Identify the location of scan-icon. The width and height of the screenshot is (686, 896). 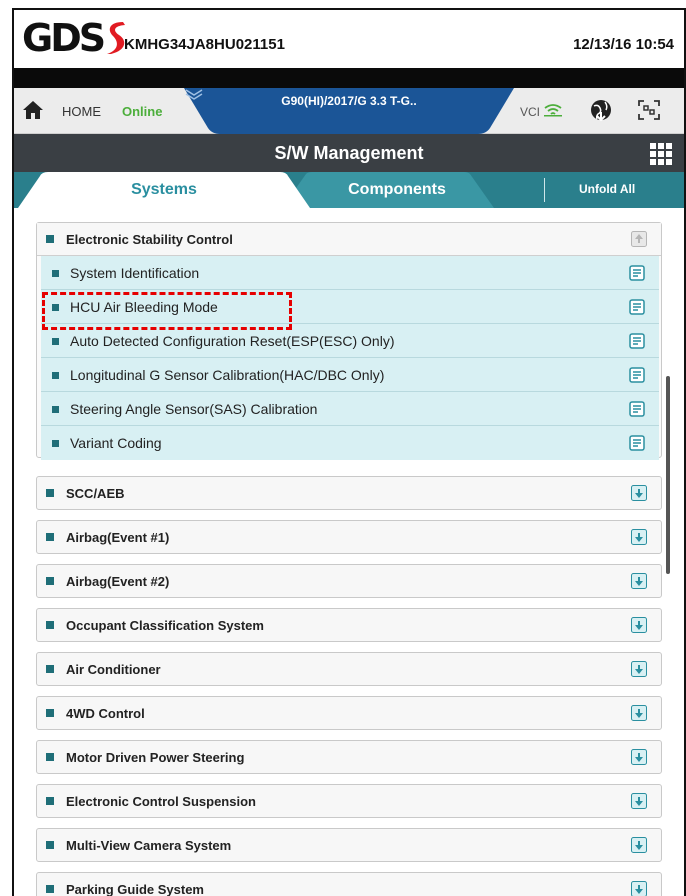
(649, 110).